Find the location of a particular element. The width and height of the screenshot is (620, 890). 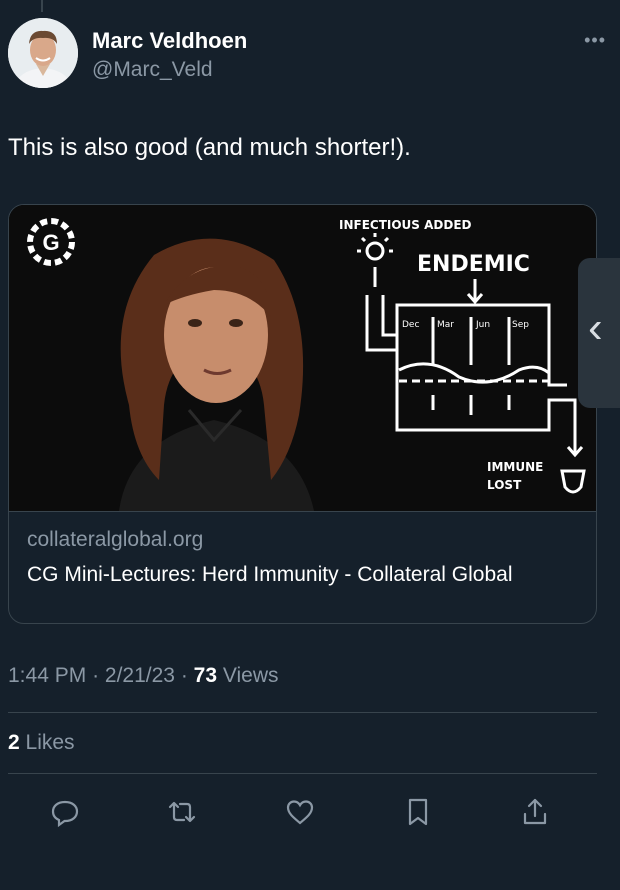

tweet-time: 1:44 PM is located at coordinates (47, 675).